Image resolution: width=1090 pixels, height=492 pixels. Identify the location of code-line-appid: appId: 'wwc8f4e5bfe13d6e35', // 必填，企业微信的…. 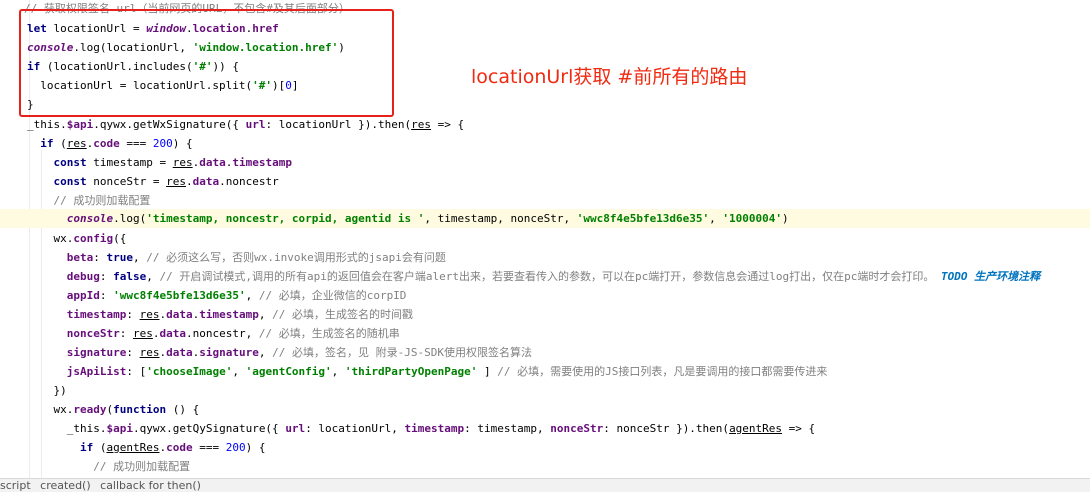
(217, 295).